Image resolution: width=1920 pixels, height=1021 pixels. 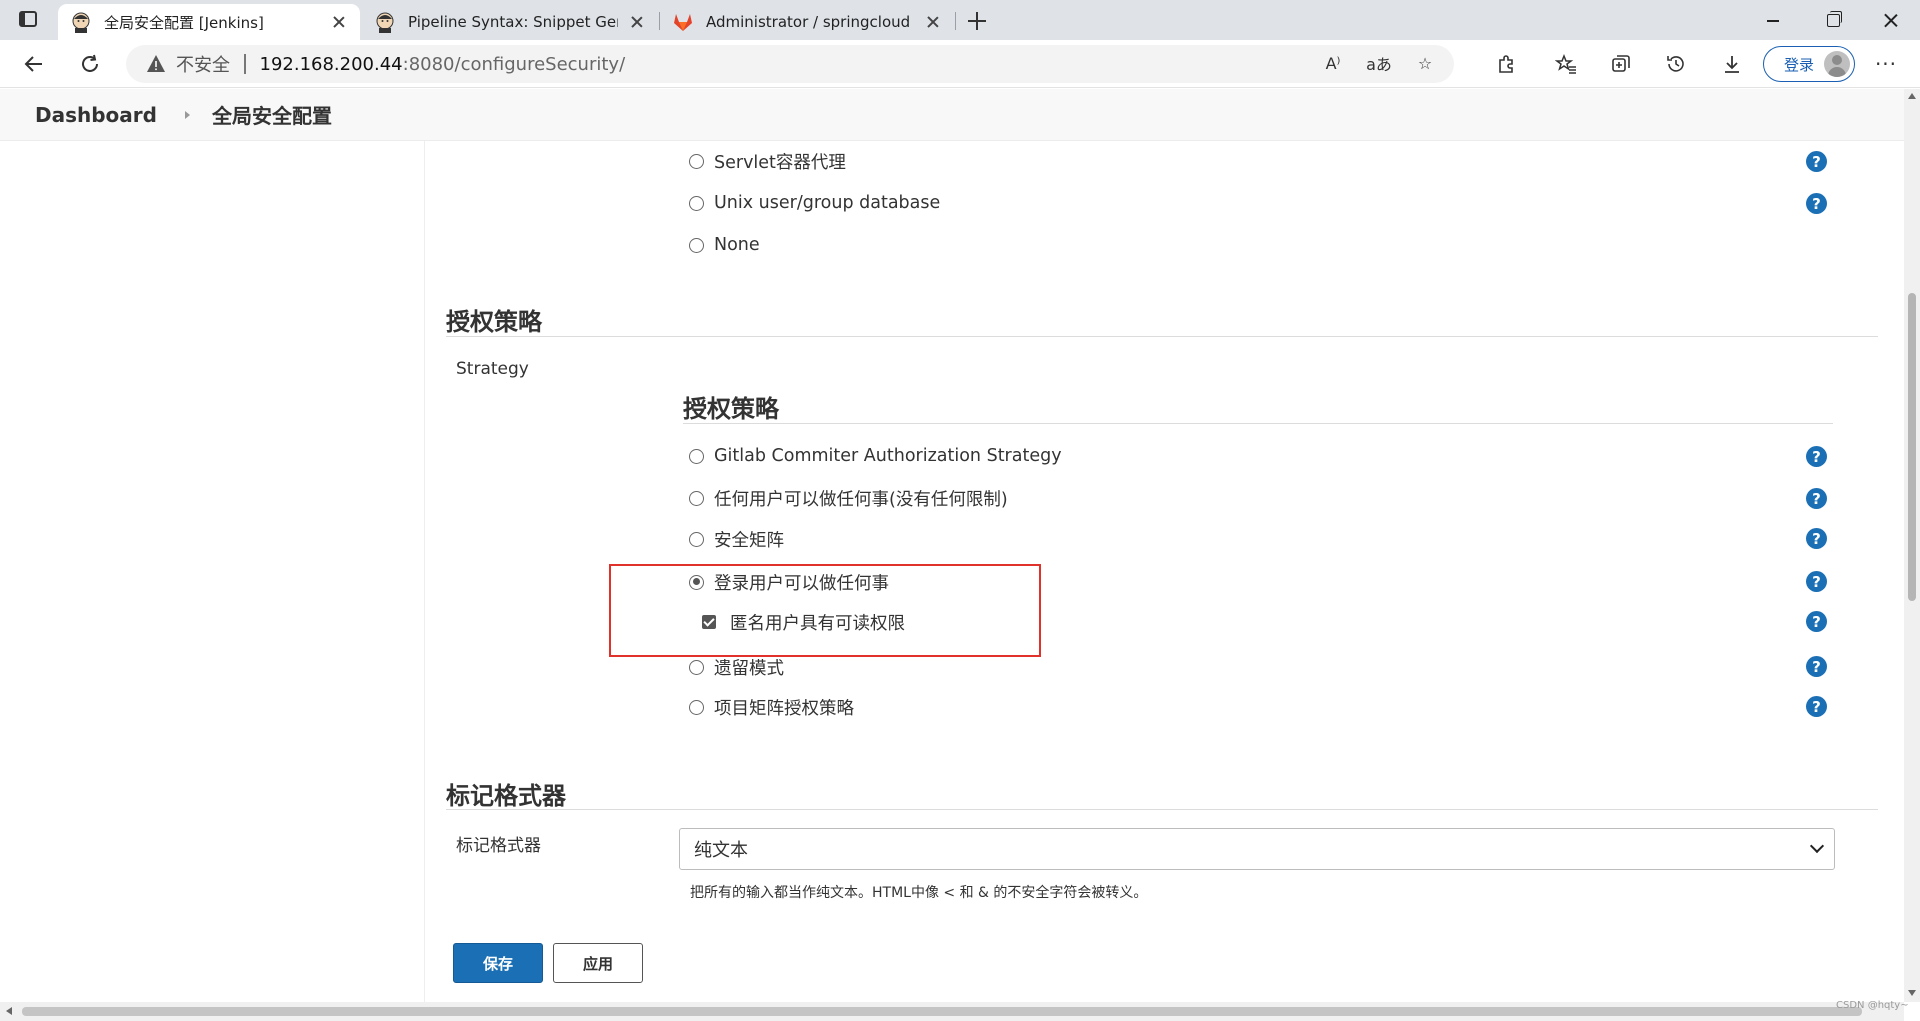 I want to click on option-label: 遗留模式, so click(x=749, y=668).